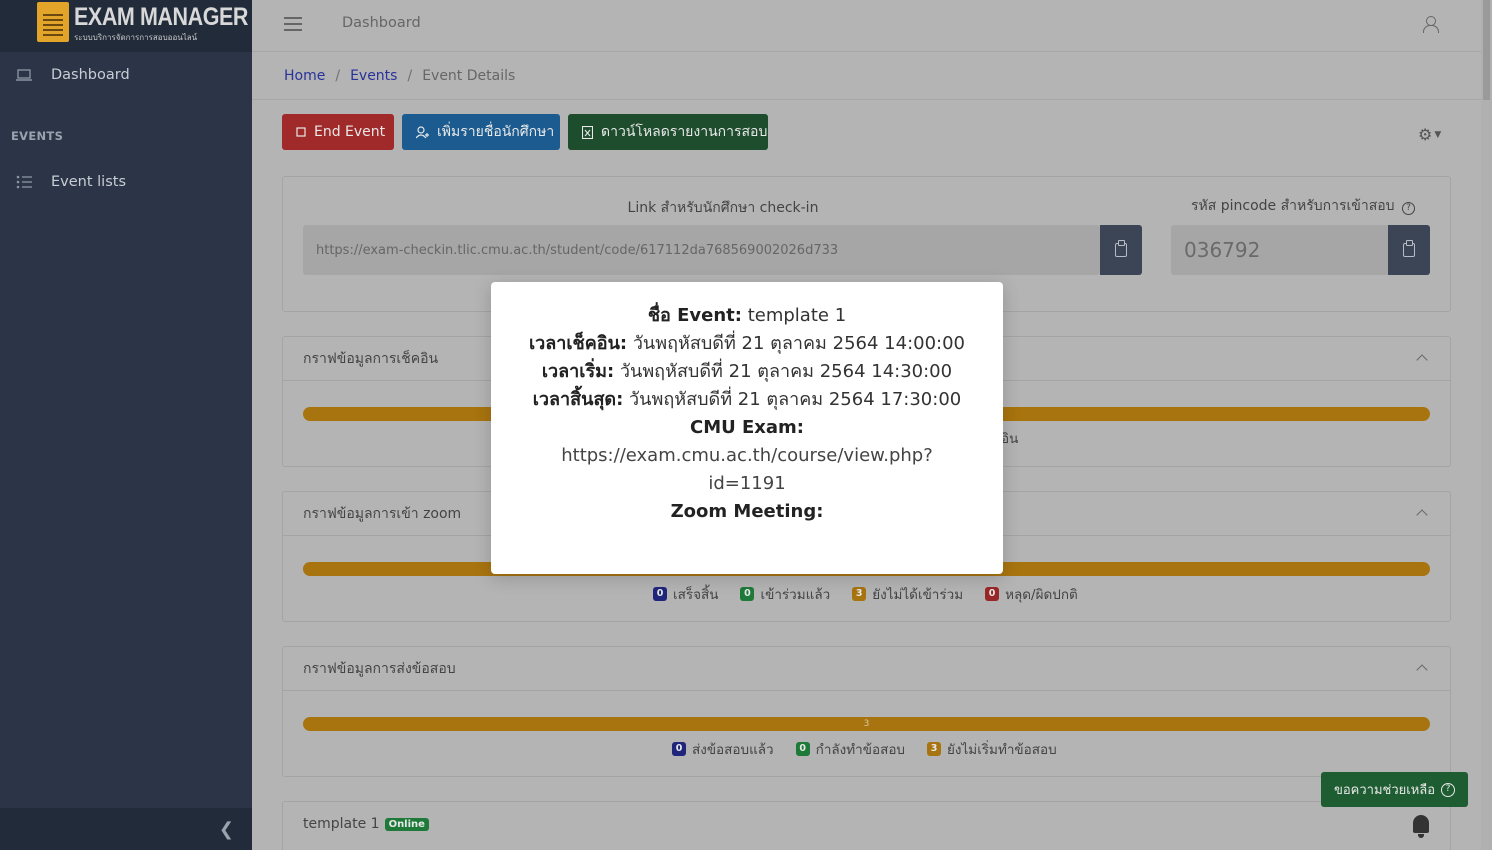 The image size is (1492, 850). I want to click on event-card: template 1 Online, so click(866, 825).